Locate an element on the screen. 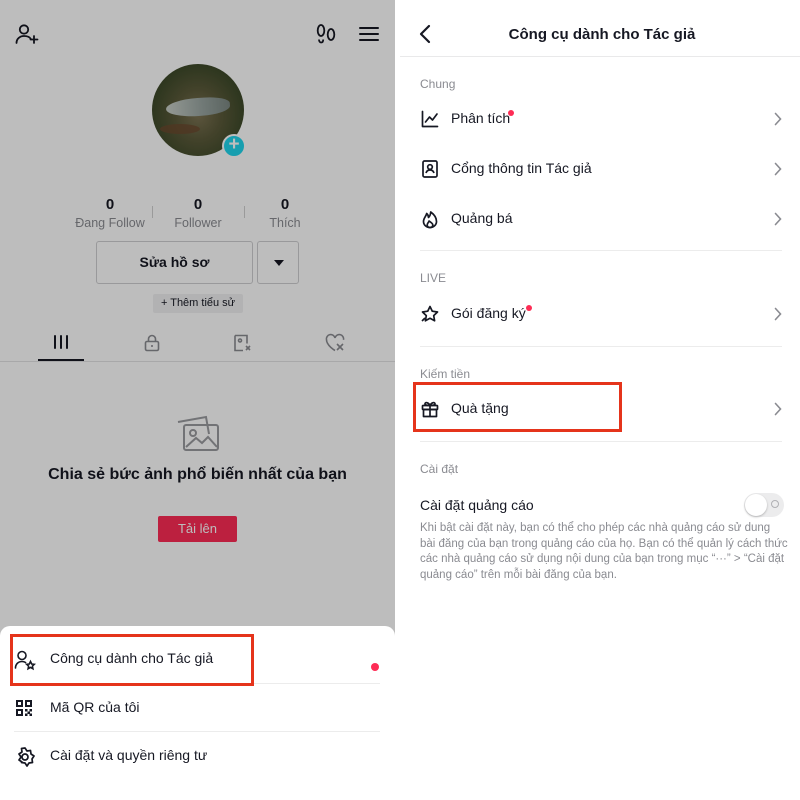 Image resolution: width=800 pixels, height=800 pixels. settings-gear-icon is located at coordinates (25, 759).